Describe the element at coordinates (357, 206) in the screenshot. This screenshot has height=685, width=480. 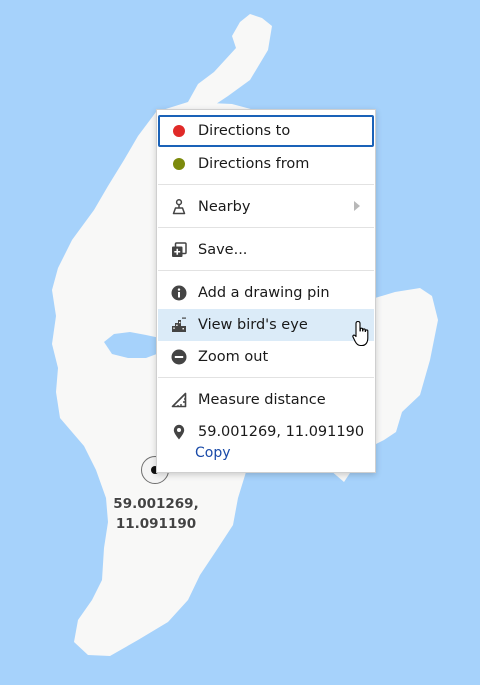
I see `chevron-right-icon` at that location.